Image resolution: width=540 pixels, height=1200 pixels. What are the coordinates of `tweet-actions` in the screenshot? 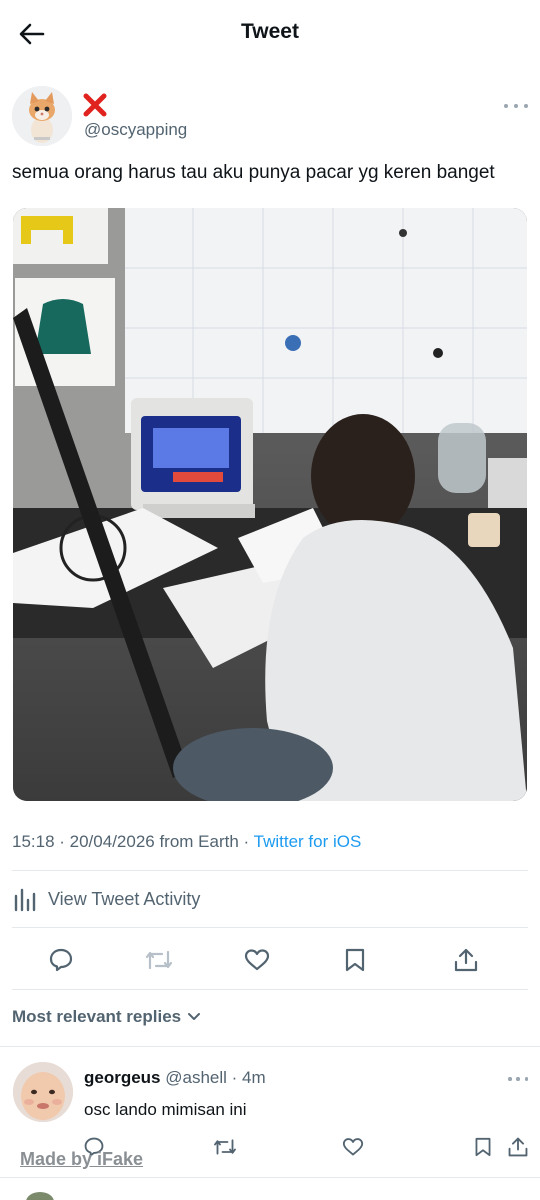 It's located at (270, 960).